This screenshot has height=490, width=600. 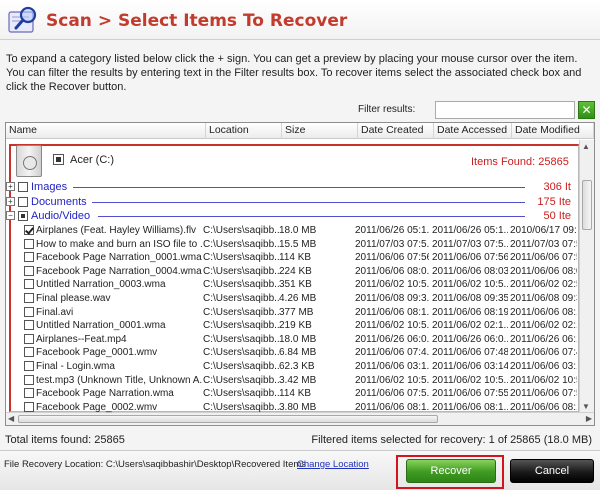 I want to click on category-label: Audio/Video, so click(x=60, y=216).